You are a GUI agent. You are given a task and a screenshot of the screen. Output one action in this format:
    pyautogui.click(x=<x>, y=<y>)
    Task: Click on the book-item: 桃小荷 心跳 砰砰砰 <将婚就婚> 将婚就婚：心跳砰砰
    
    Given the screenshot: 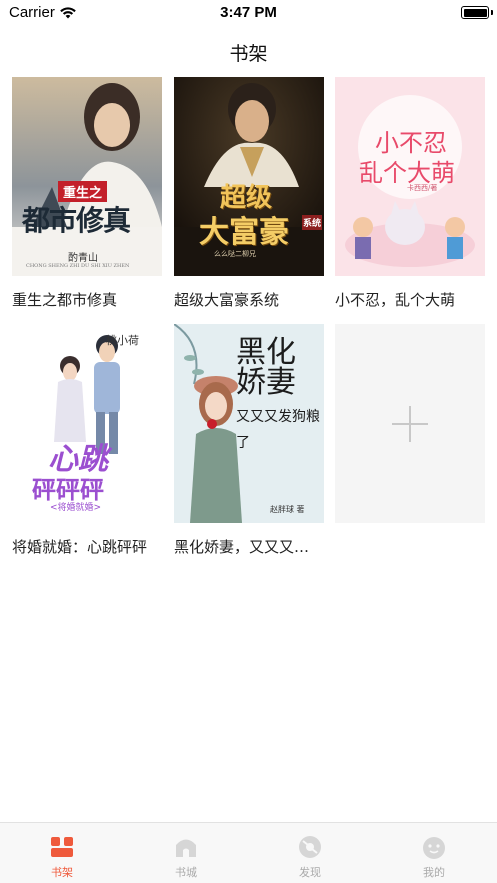 What is the action you would take?
    pyautogui.click(x=87, y=440)
    